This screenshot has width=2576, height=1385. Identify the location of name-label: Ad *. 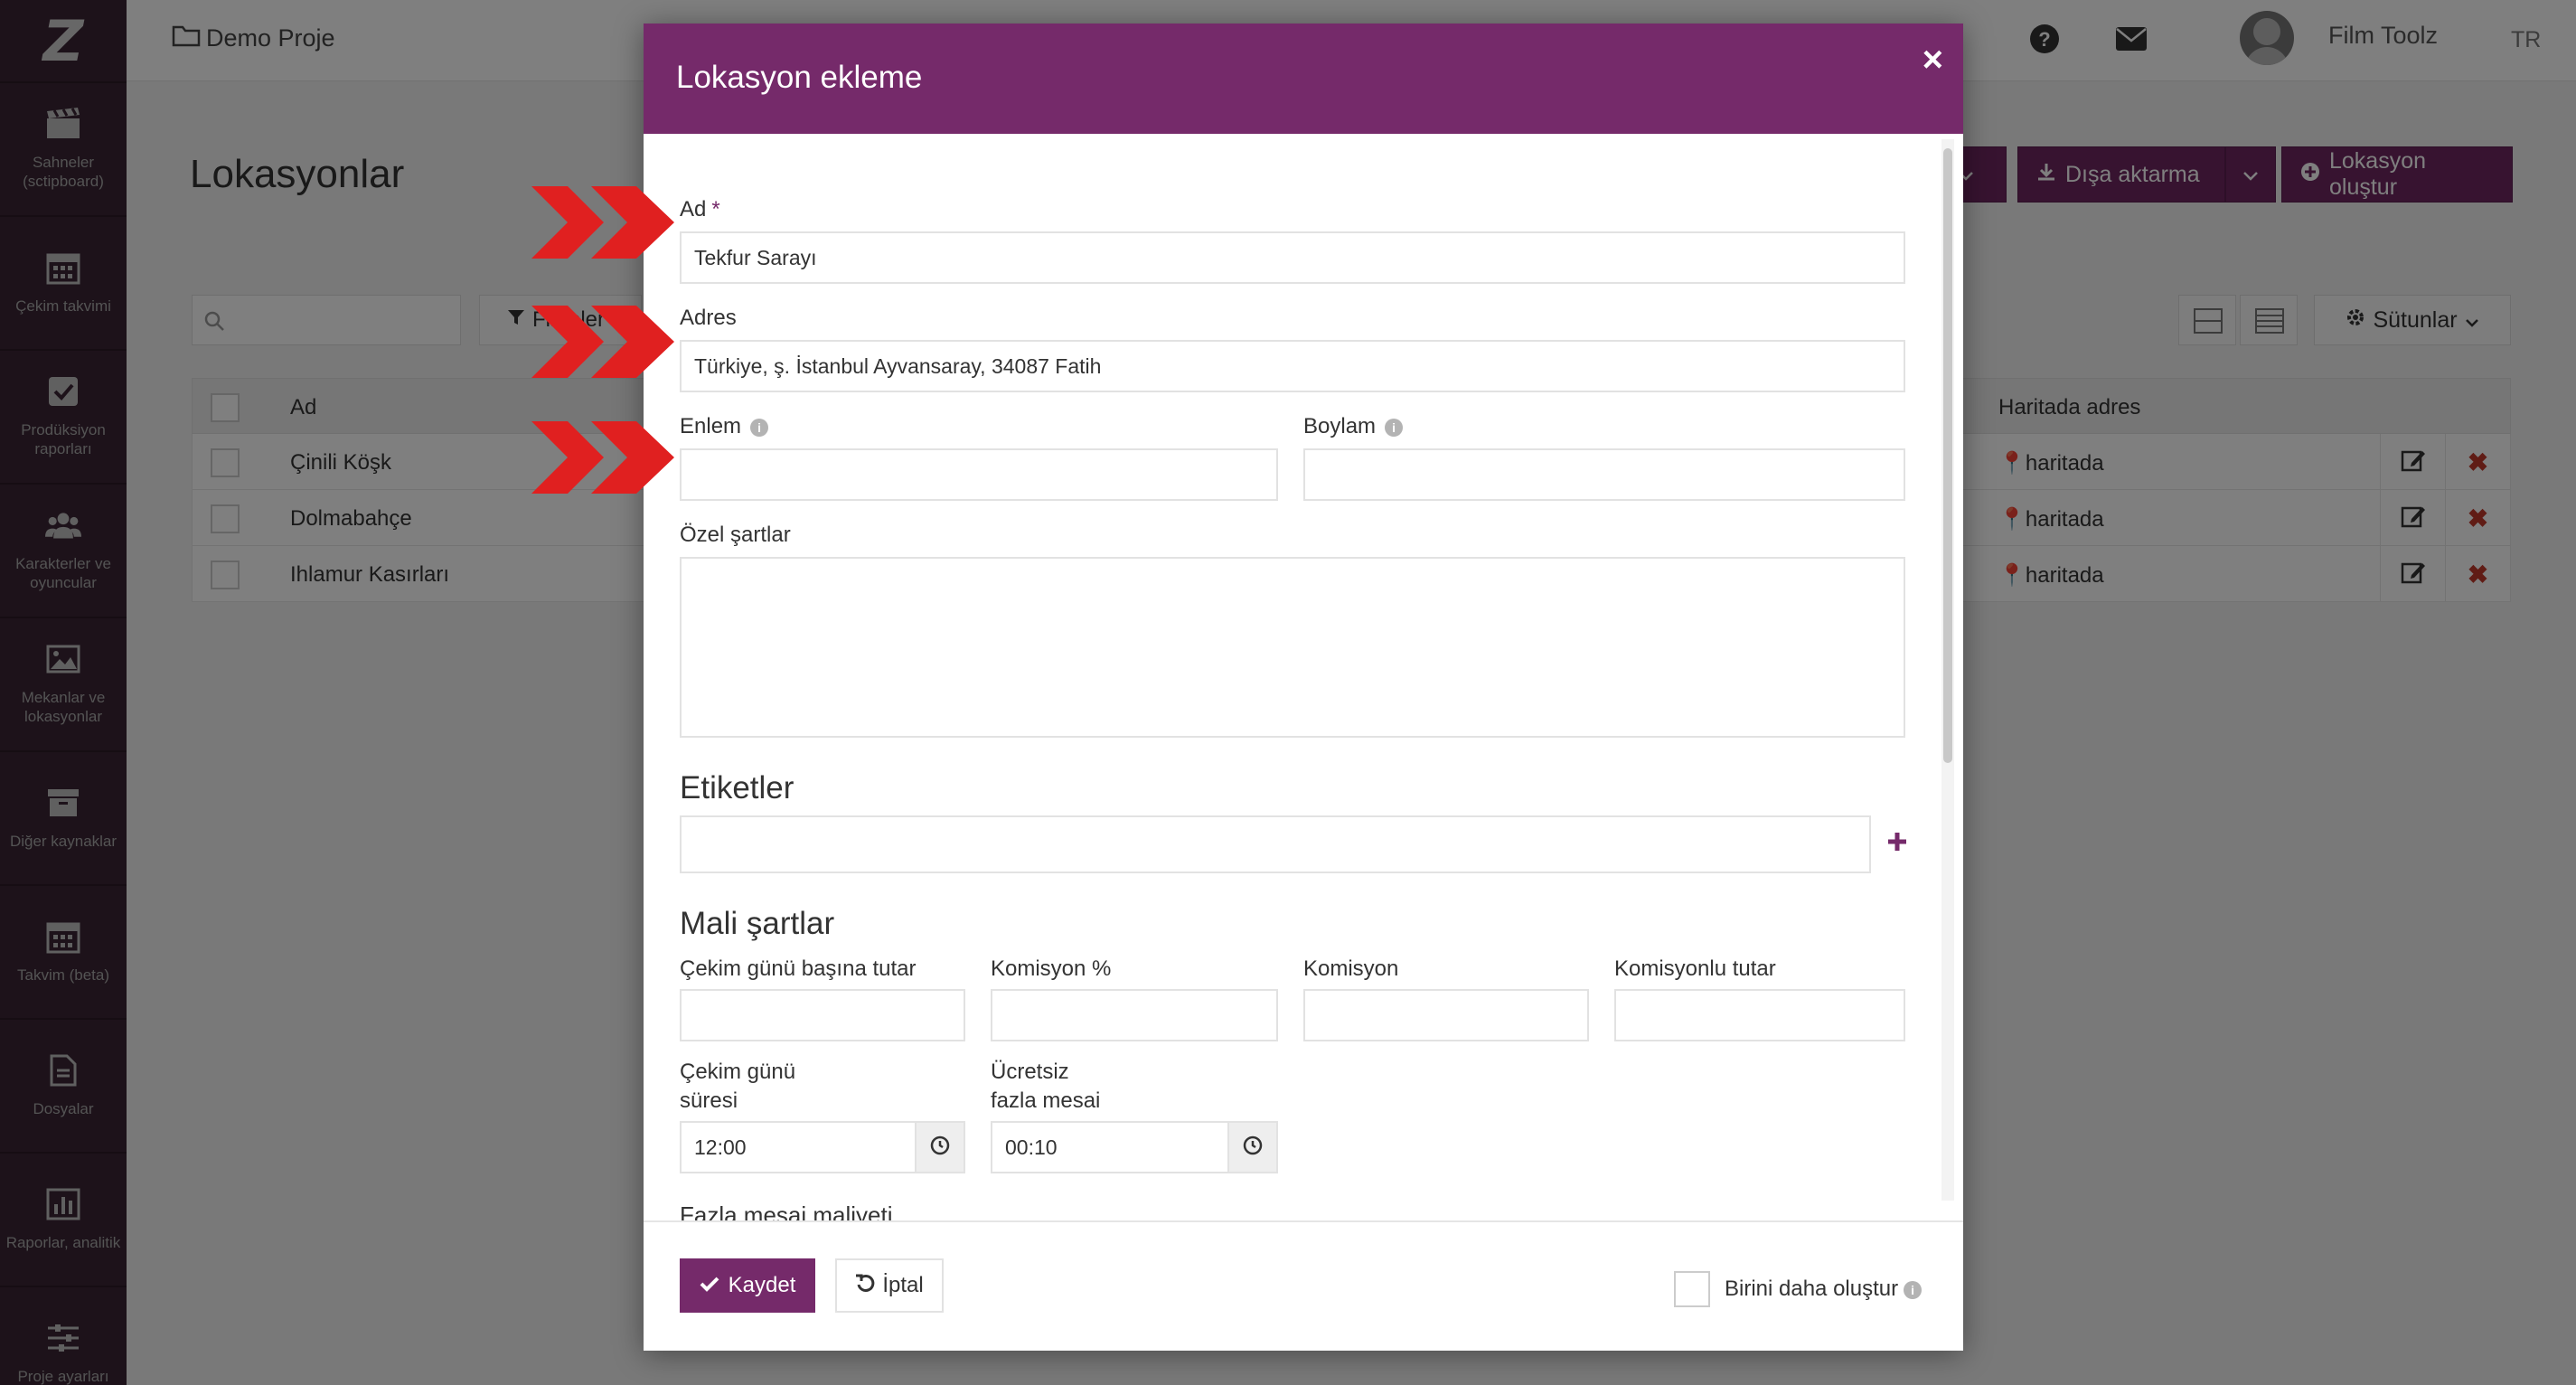
(700, 209).